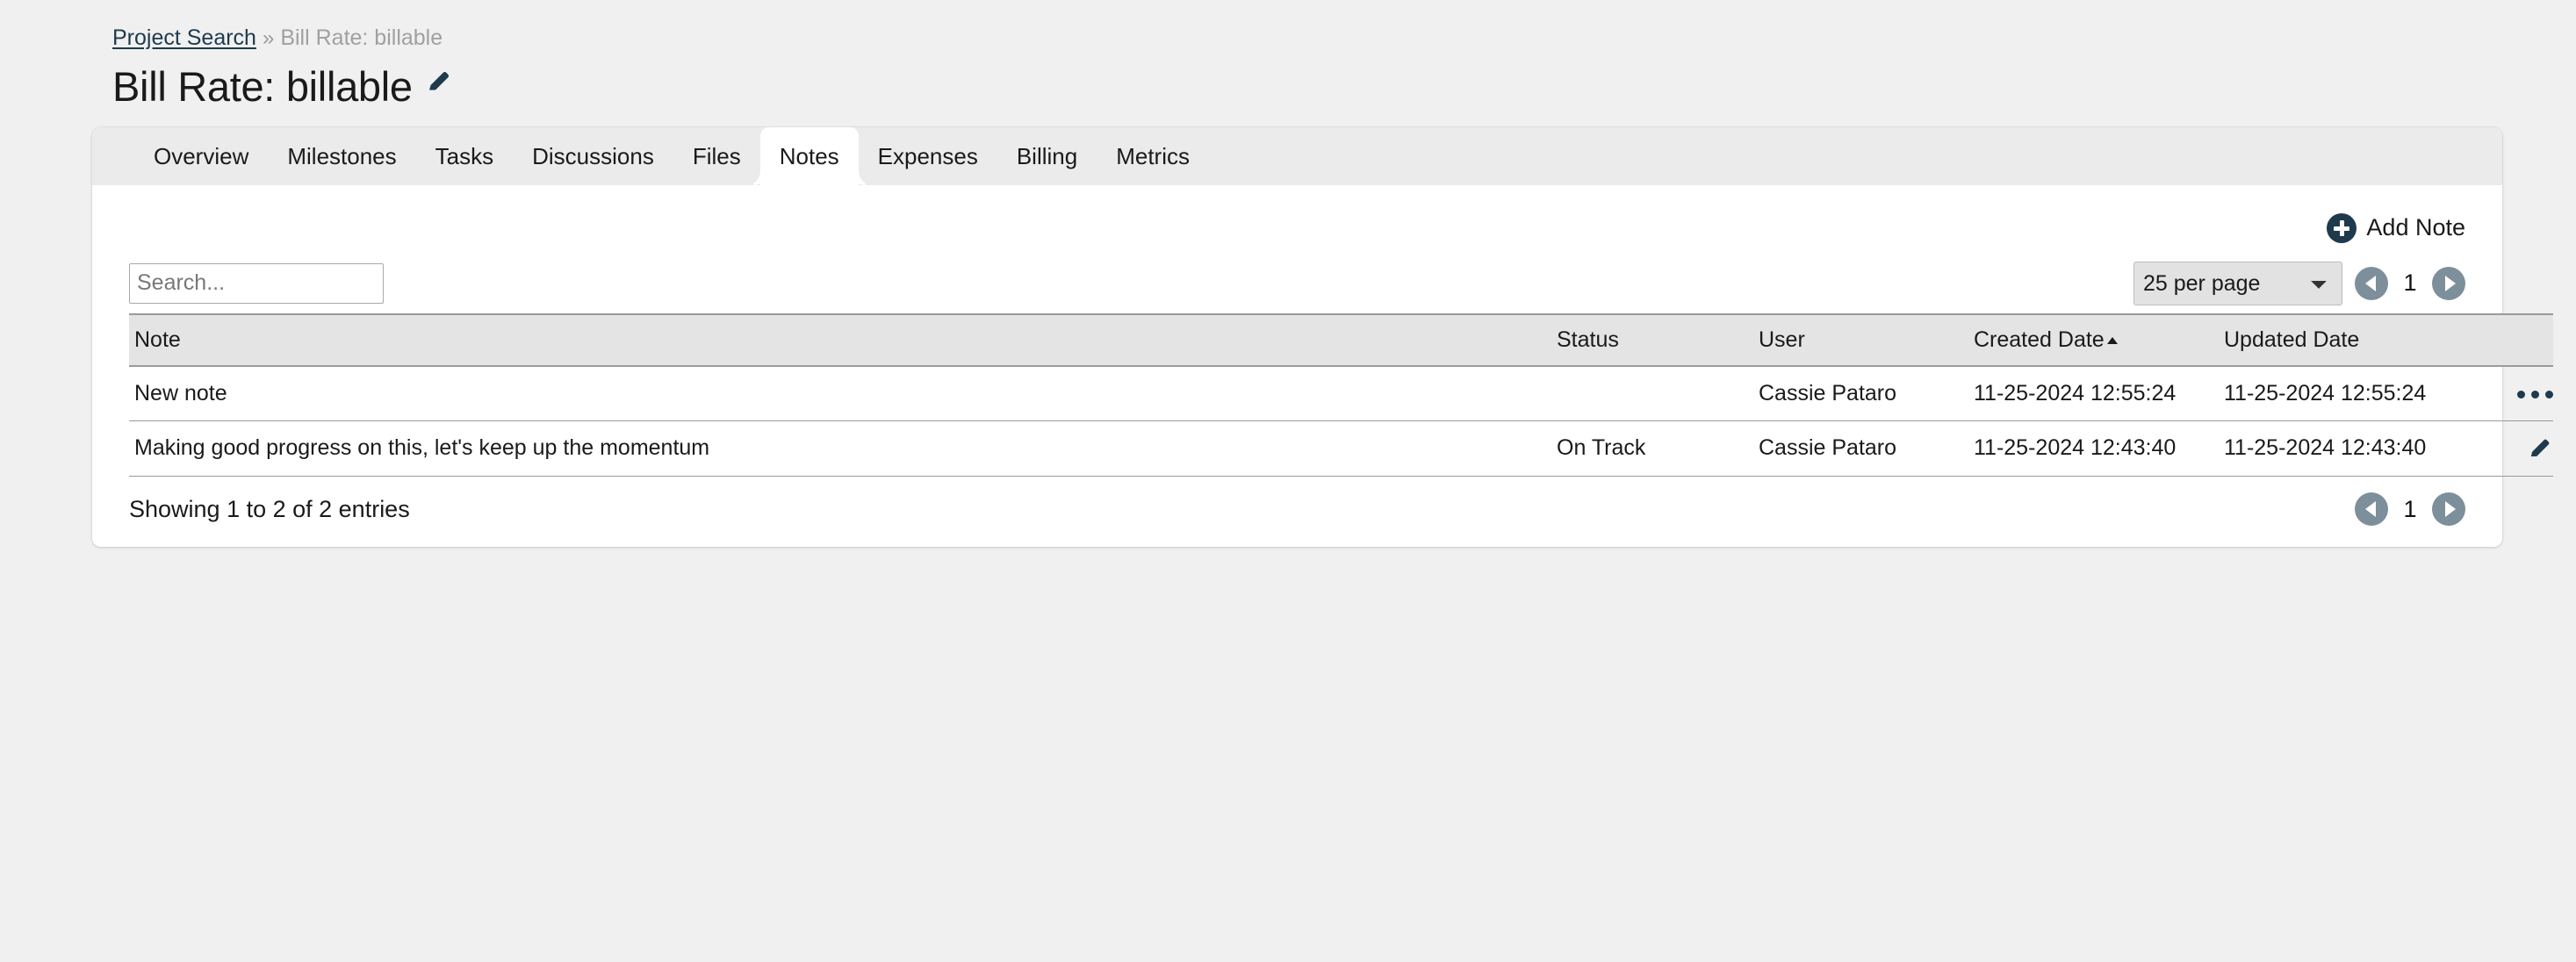  What do you see at coordinates (2540, 449) in the screenshot?
I see `edit-note-pencil-icon` at bounding box center [2540, 449].